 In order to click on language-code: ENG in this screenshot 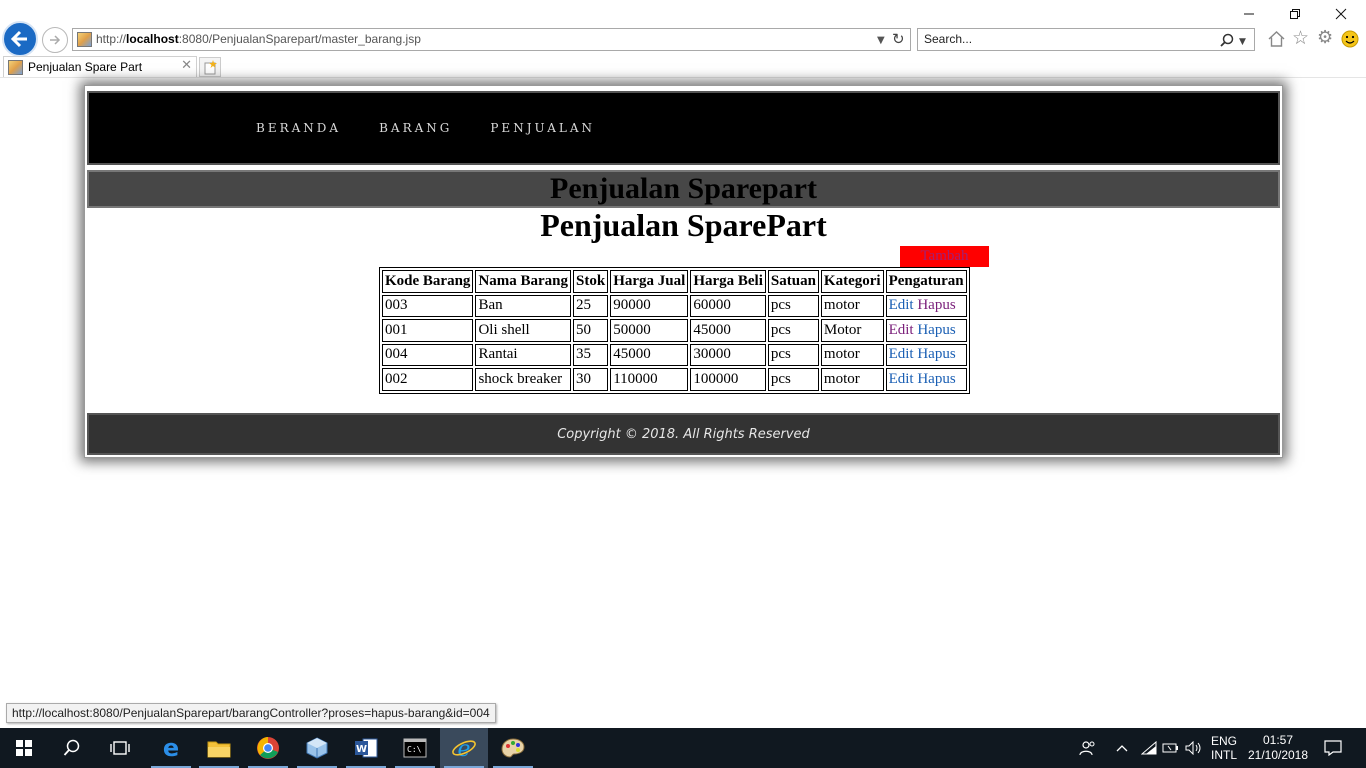, I will do `click(1223, 741)`.